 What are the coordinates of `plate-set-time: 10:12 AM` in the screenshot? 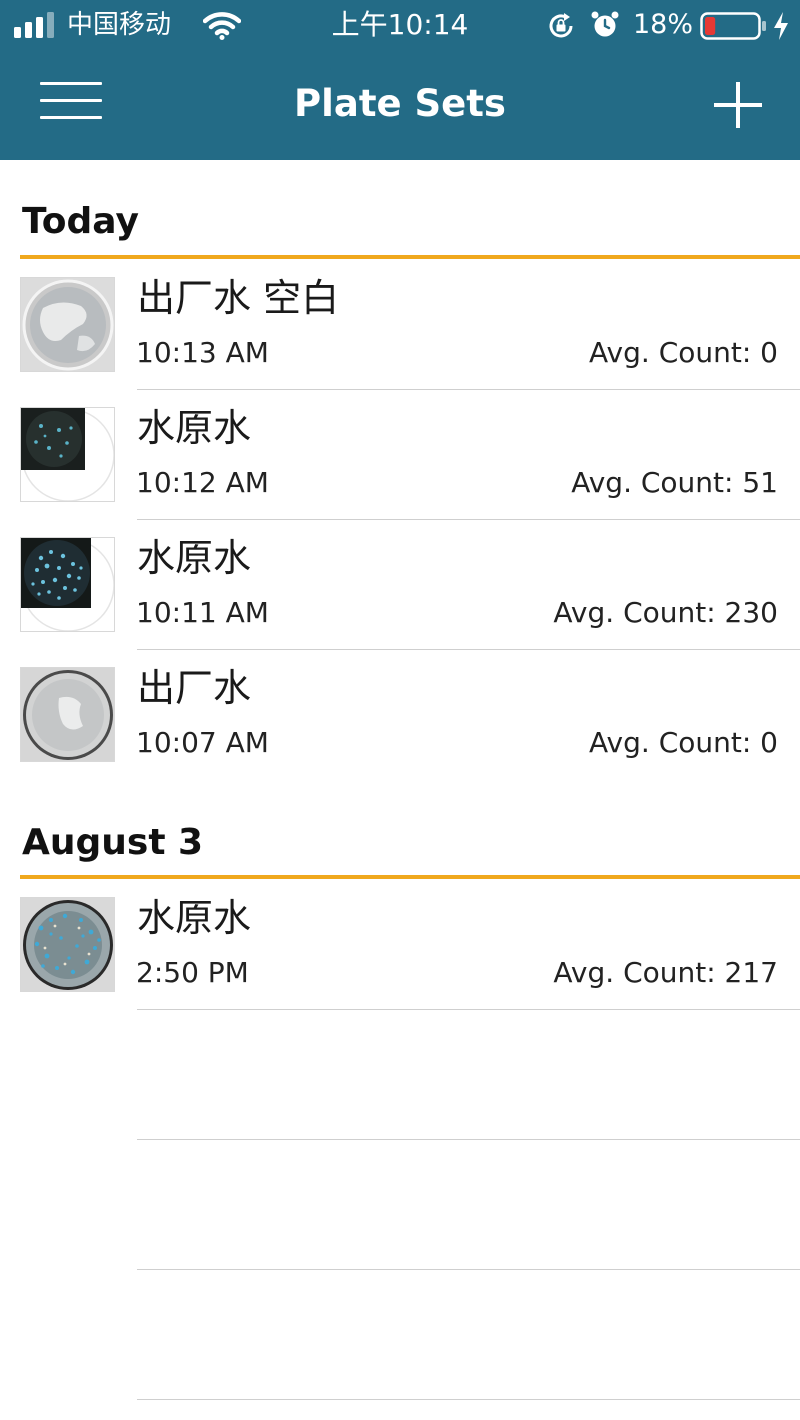 It's located at (202, 482).